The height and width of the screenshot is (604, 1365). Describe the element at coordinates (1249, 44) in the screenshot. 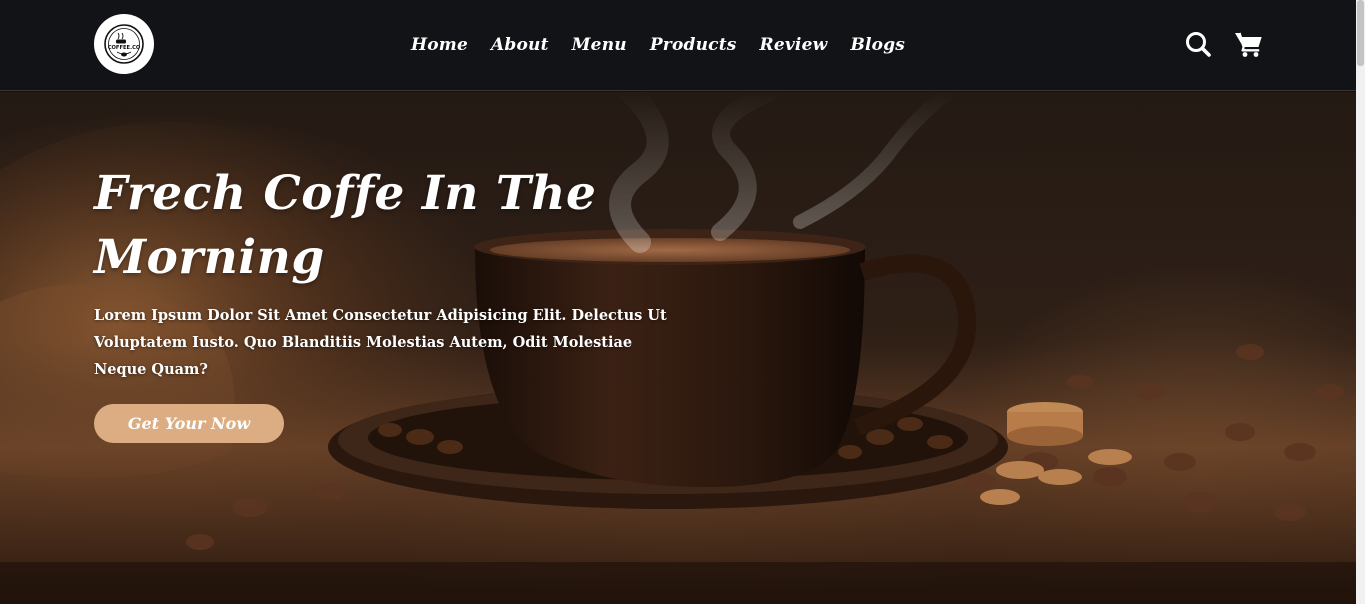

I see `cart-icon` at that location.